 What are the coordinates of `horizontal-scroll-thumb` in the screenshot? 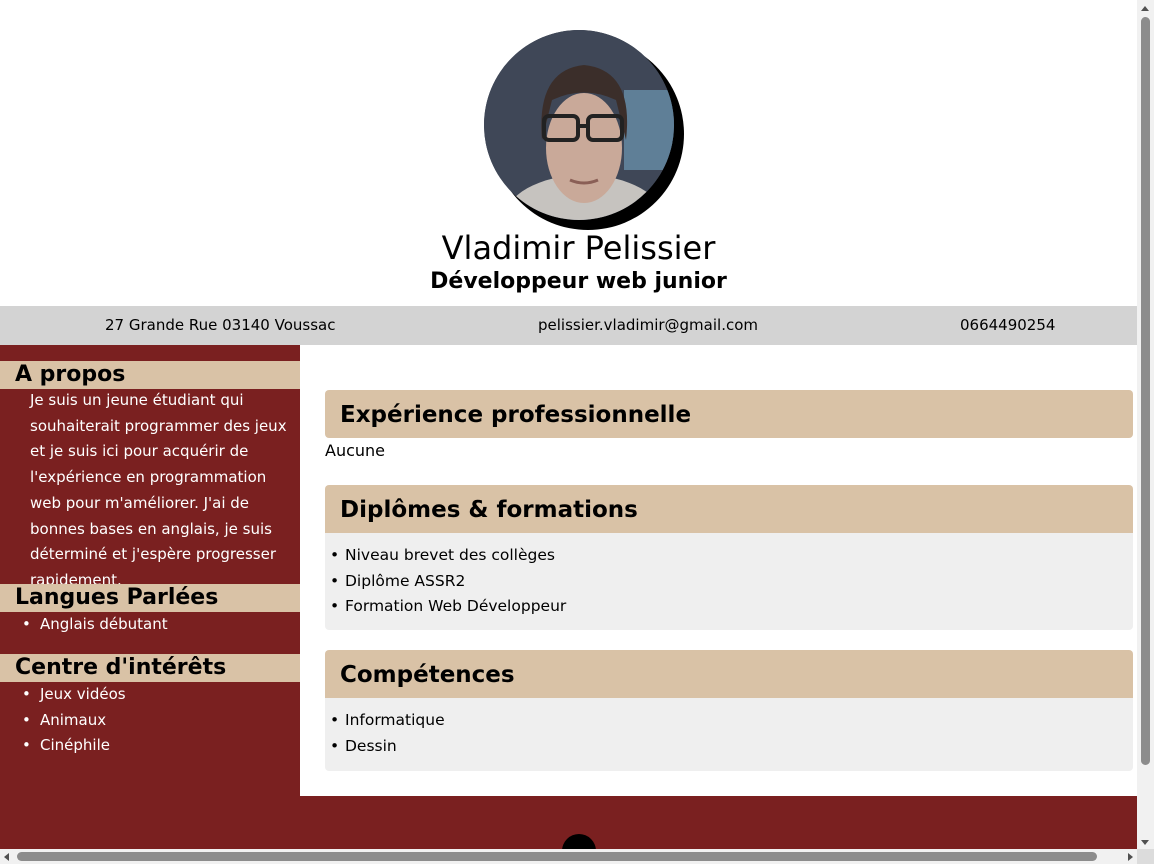 It's located at (557, 856).